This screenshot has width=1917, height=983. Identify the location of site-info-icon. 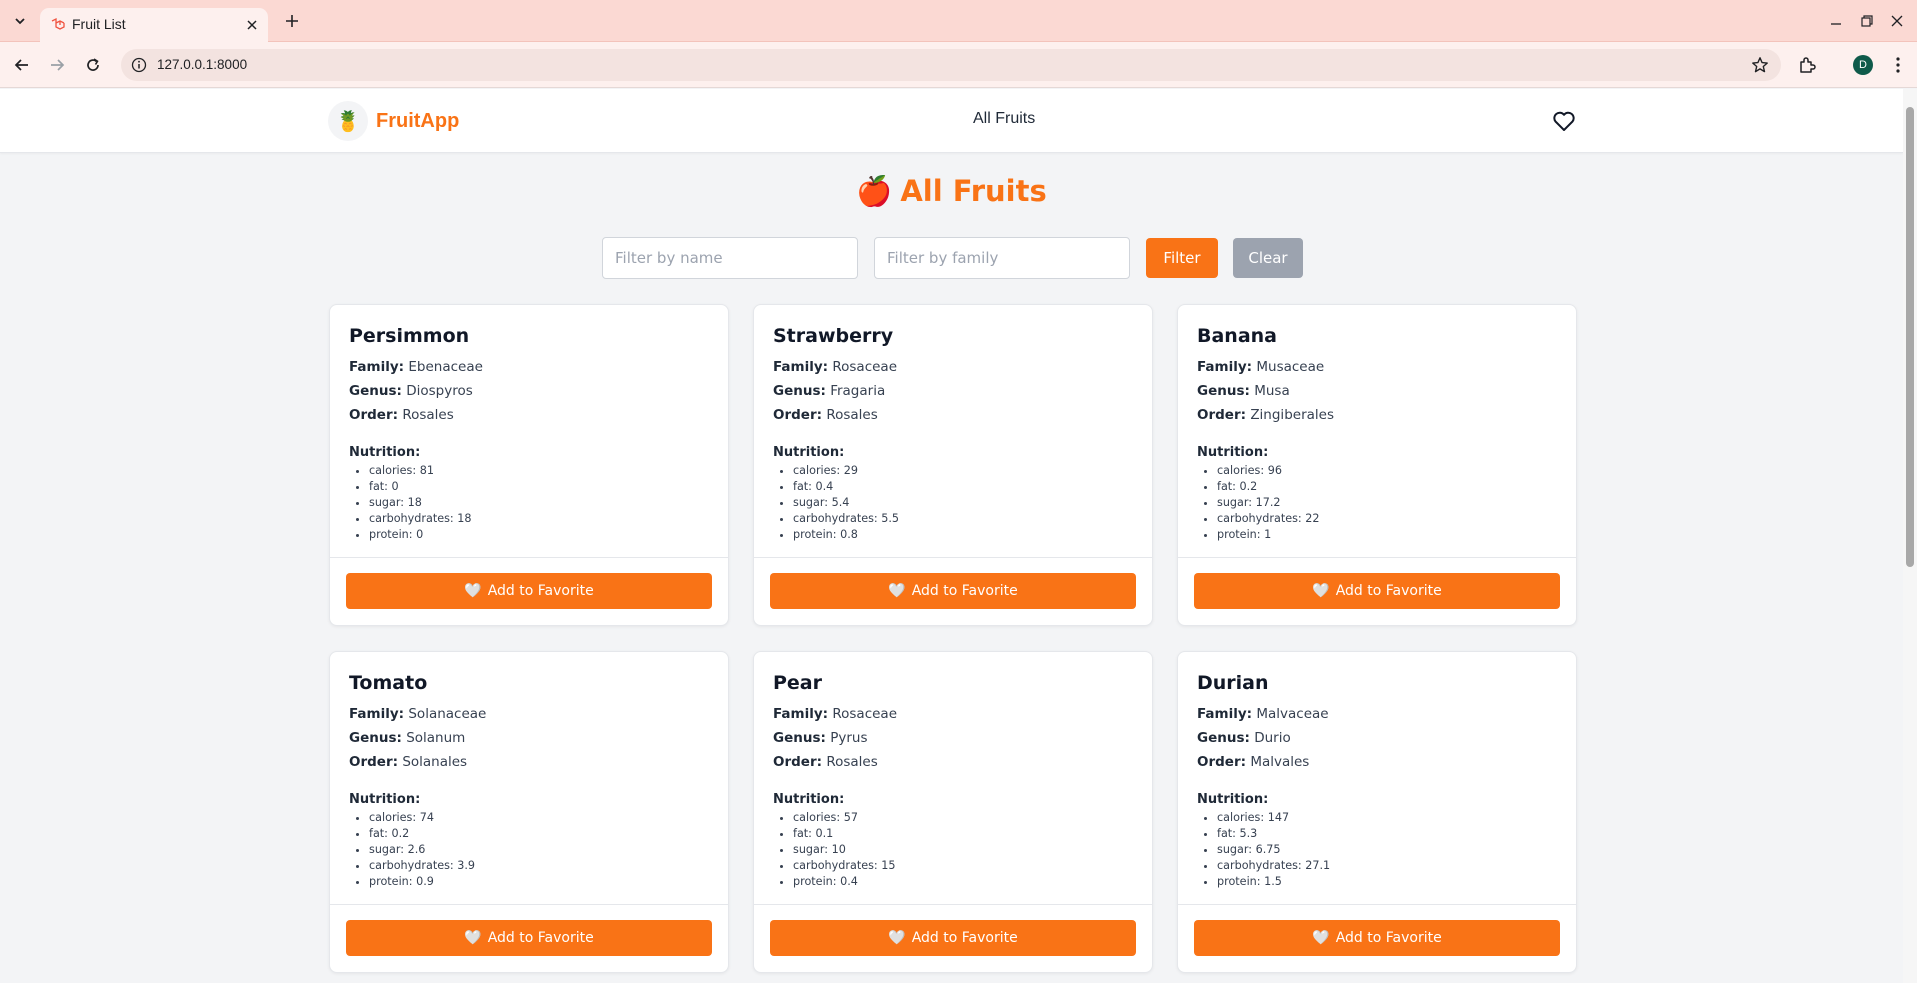
(139, 65).